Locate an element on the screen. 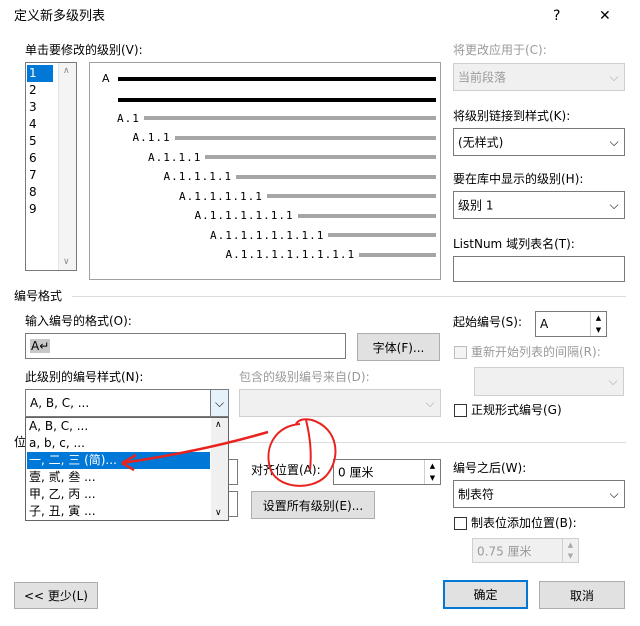  preview-body-bar is located at coordinates (277, 100).